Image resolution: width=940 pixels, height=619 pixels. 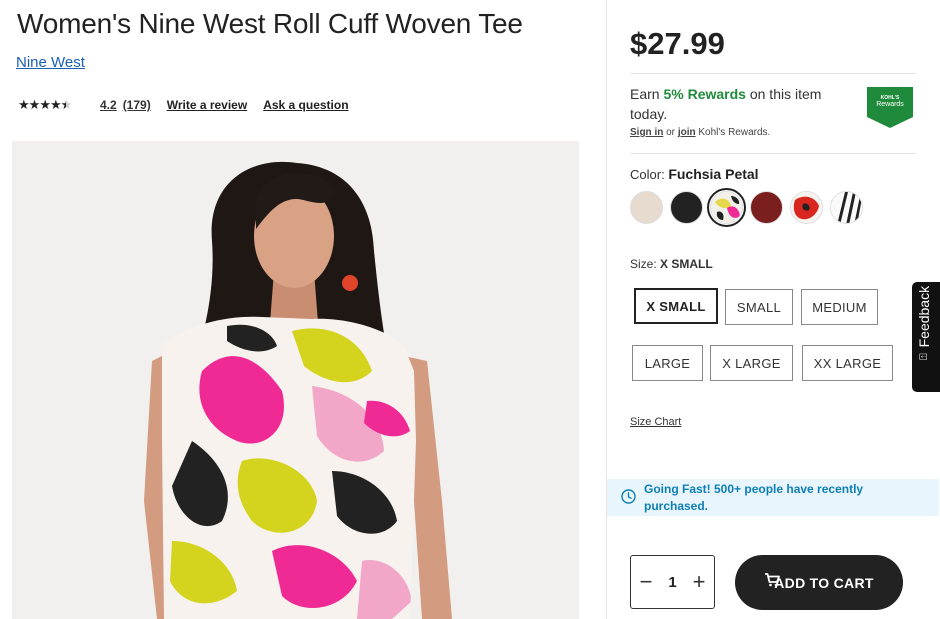 I want to click on size-option-x-small: X SMALL, so click(x=676, y=306).